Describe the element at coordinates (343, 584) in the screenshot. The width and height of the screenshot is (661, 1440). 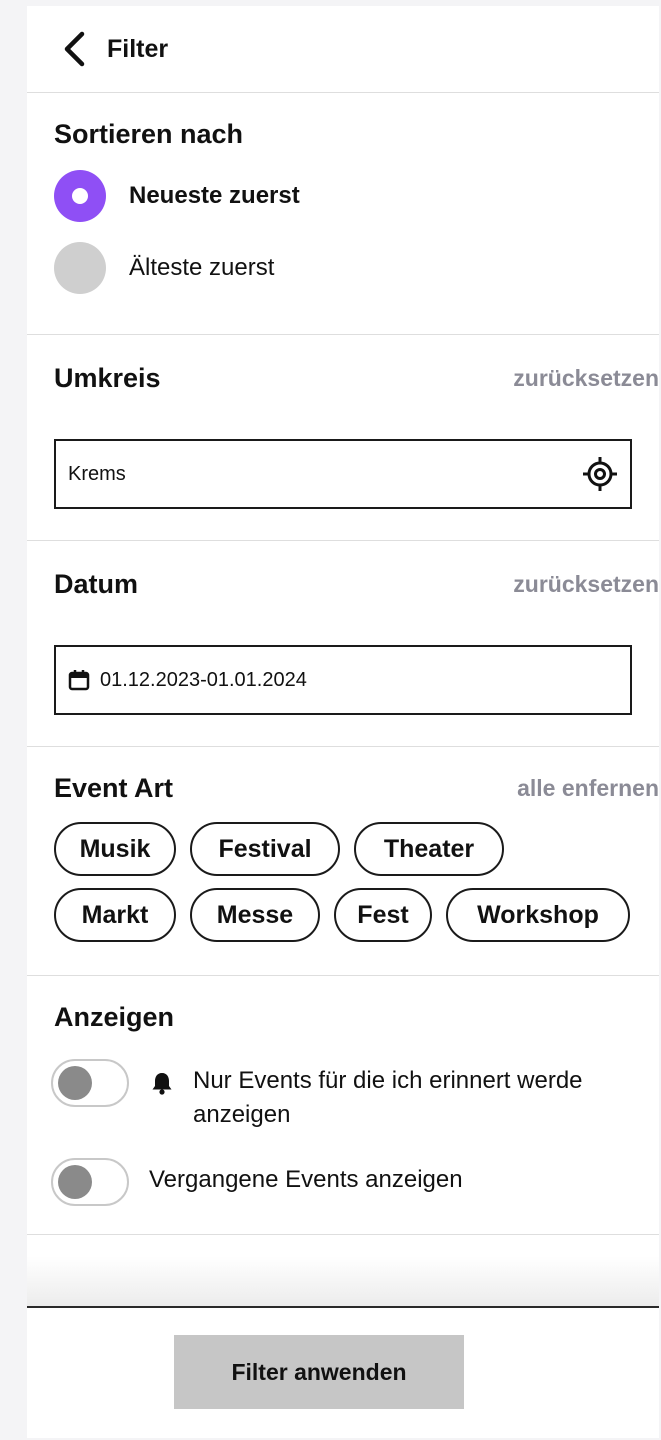
I see `date-section-head: Datum zurücksetzen` at that location.